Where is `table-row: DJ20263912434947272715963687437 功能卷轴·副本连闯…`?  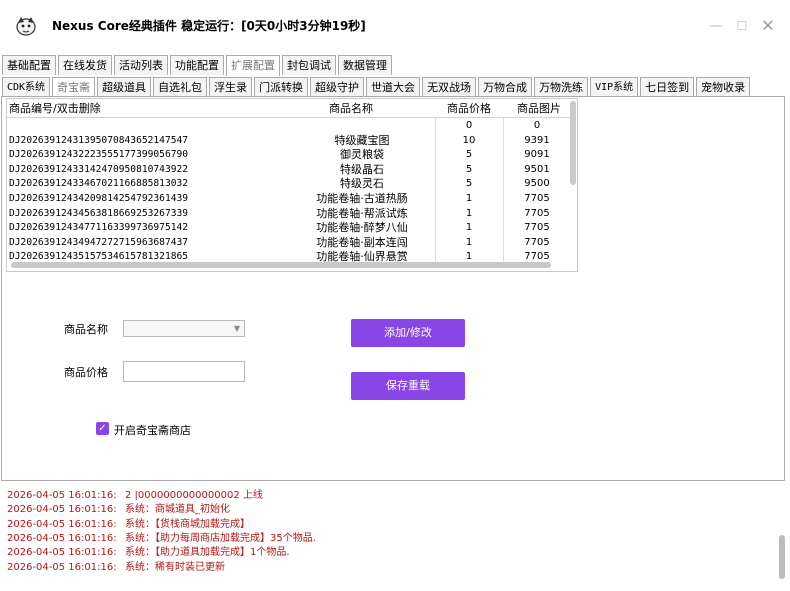 table-row: DJ20263912434947272715963687437 功能卷轴·副本连闯… is located at coordinates (290, 243).